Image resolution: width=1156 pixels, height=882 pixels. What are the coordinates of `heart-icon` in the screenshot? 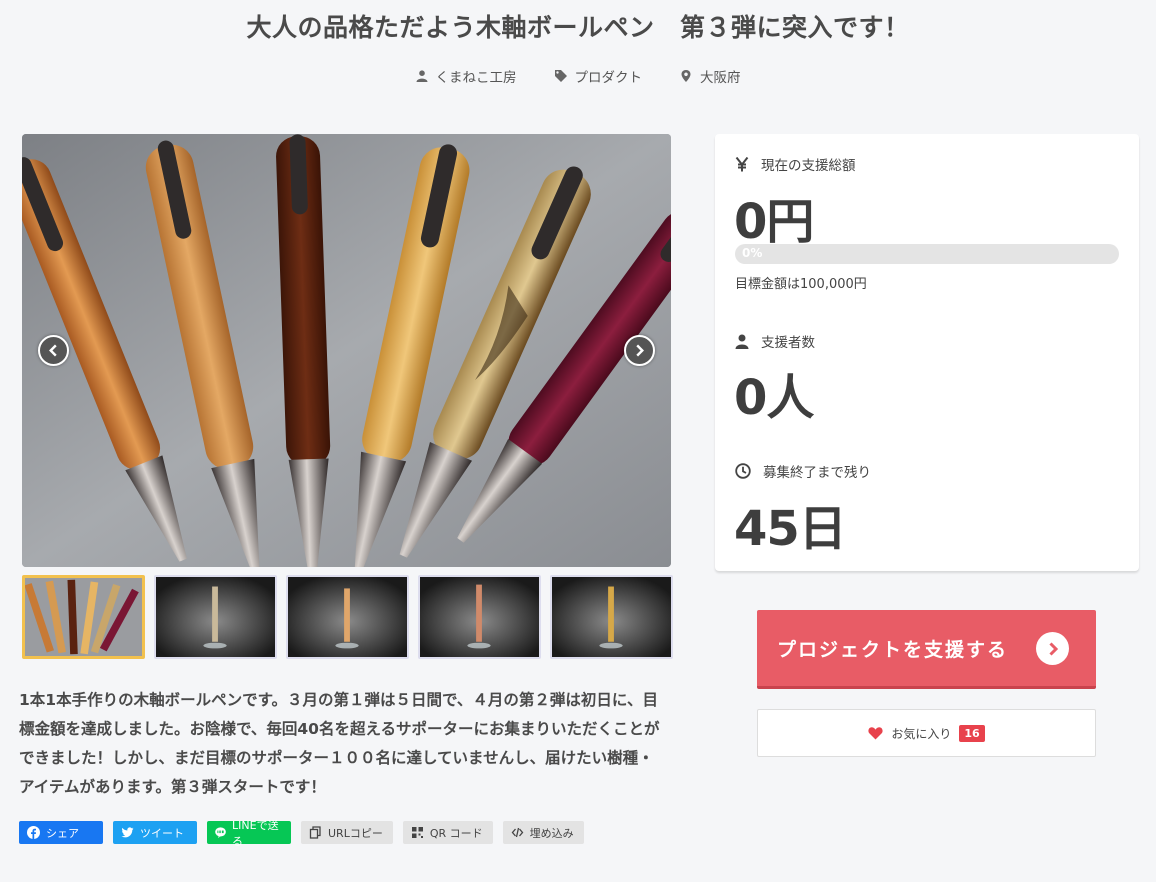 It's located at (875, 733).